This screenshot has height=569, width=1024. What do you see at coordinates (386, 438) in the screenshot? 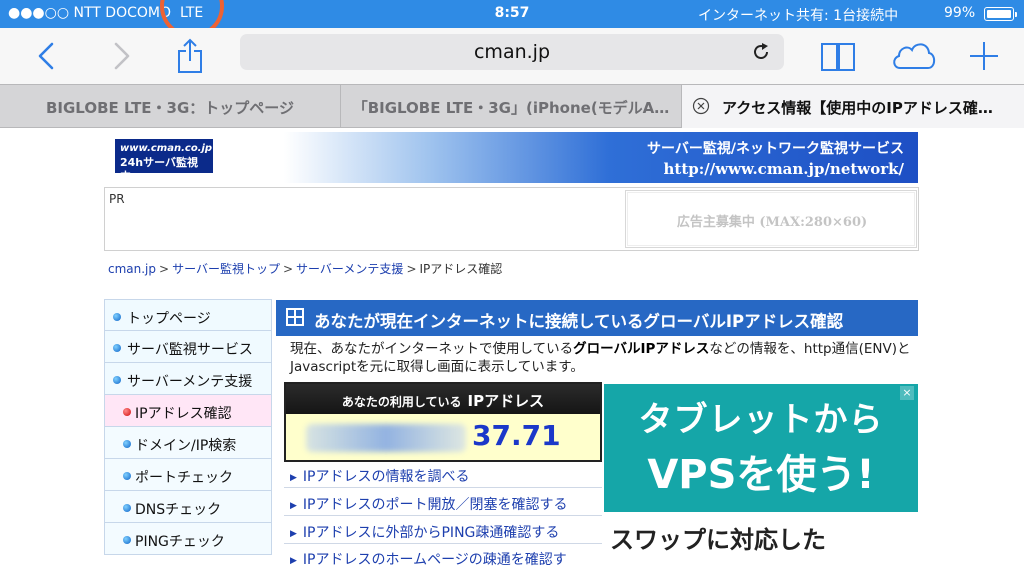
I see `ip-address-blurred` at bounding box center [386, 438].